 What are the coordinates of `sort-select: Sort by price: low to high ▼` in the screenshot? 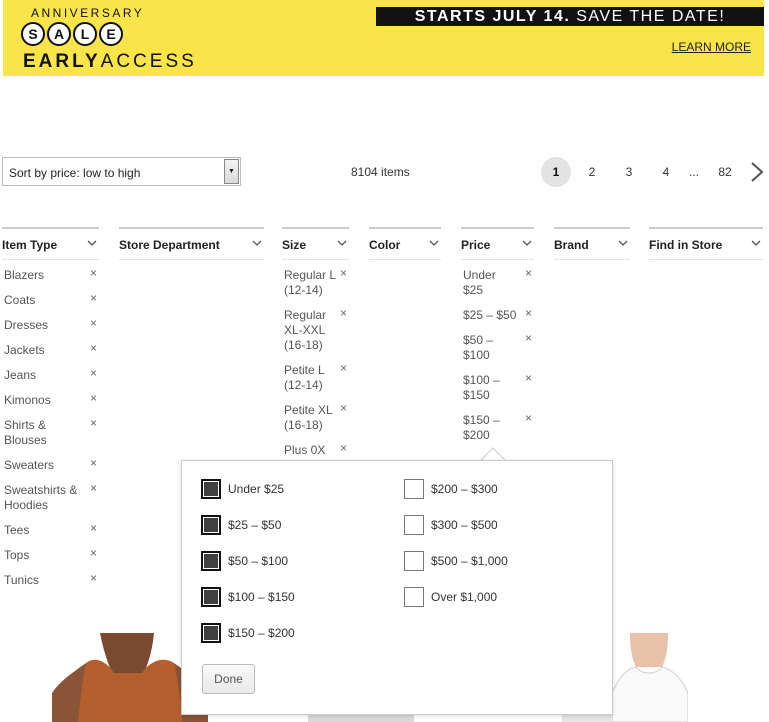 It's located at (121, 171).